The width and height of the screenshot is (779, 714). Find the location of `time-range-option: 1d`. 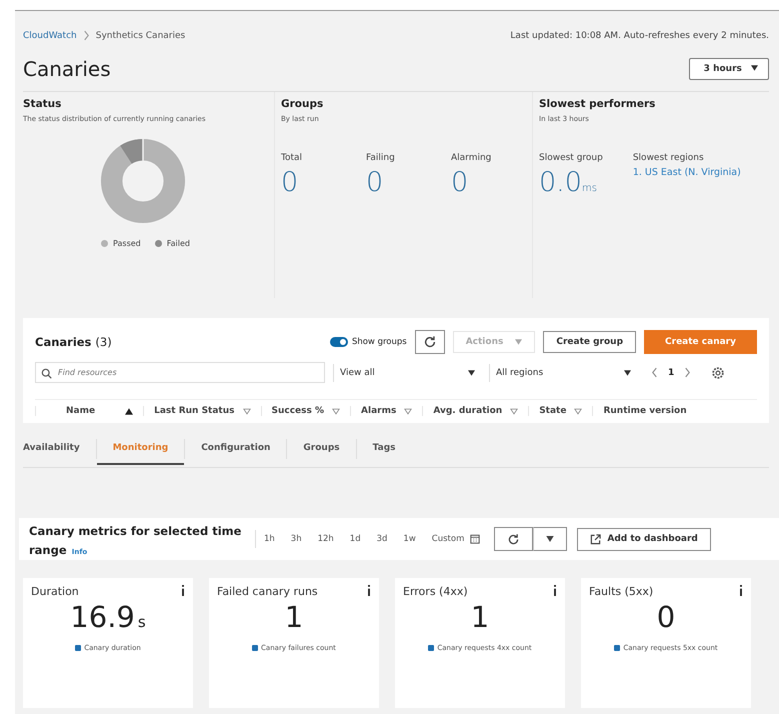

time-range-option: 1d is located at coordinates (355, 539).